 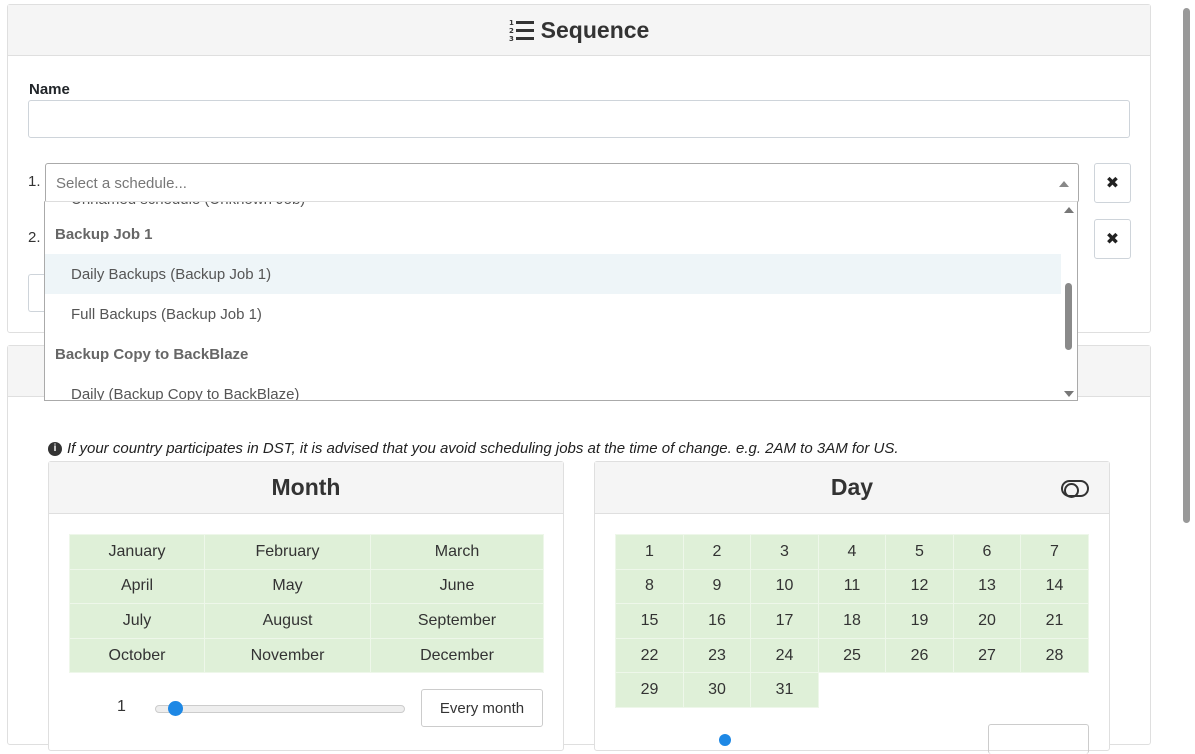 What do you see at coordinates (784, 655) in the screenshot?
I see `day-cell-24: 24` at bounding box center [784, 655].